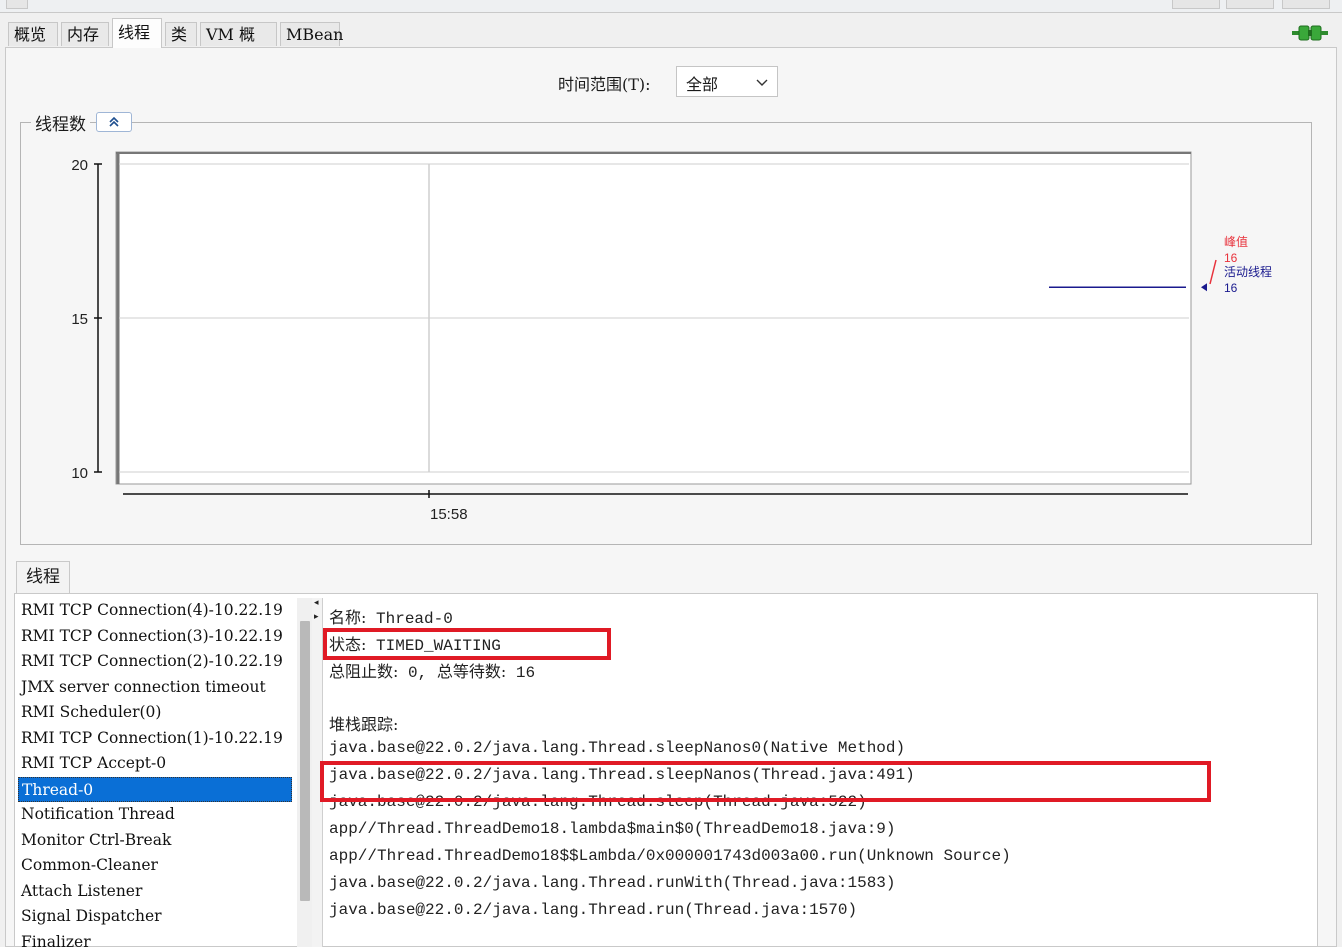 This screenshot has width=1342, height=947. What do you see at coordinates (671, 6) in the screenshot?
I see `window-title-strip` at bounding box center [671, 6].